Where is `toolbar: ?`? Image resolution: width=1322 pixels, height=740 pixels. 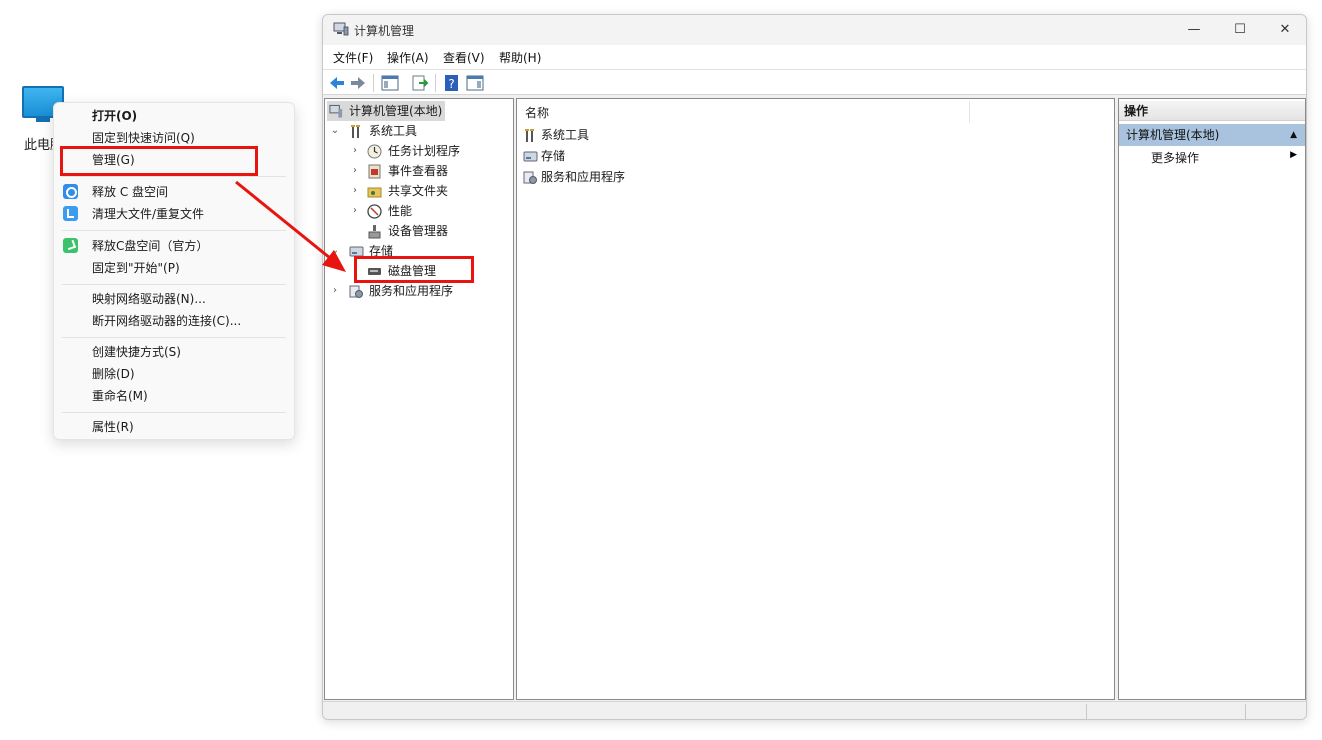
toolbar: ? is located at coordinates (814, 82).